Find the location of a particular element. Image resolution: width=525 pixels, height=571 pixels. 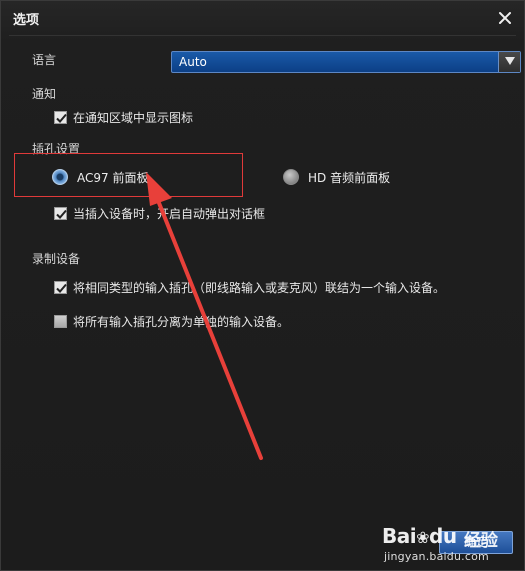

separate-inputs-label: 将所有输入插孔分离为单独的输入设备。 is located at coordinates (181, 321).